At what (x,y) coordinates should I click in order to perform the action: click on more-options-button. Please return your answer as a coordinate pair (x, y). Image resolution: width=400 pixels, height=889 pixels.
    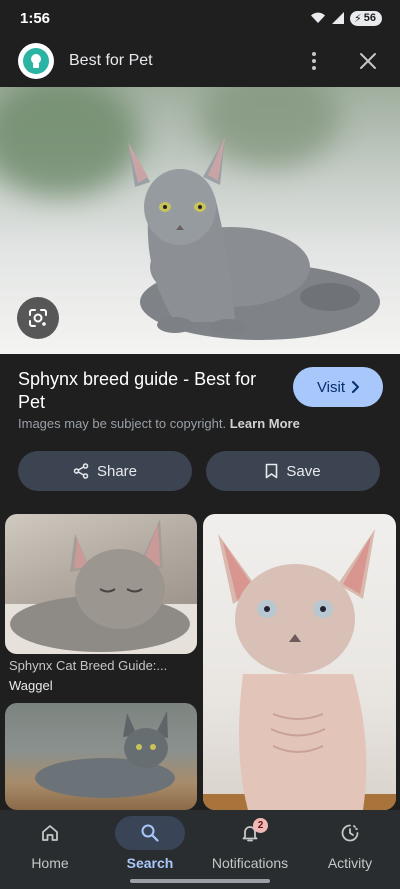
    Looking at the image, I should click on (314, 61).